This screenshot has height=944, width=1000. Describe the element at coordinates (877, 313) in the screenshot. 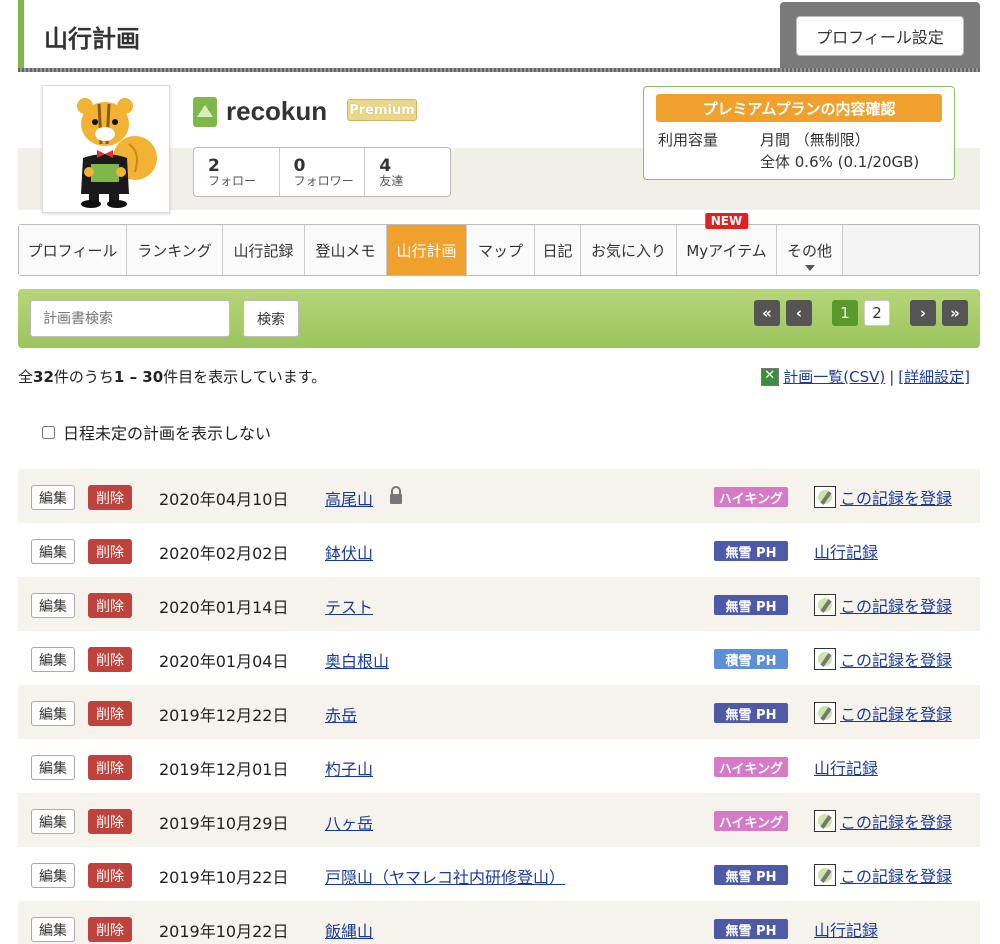

I see `page-2-button: 2` at that location.